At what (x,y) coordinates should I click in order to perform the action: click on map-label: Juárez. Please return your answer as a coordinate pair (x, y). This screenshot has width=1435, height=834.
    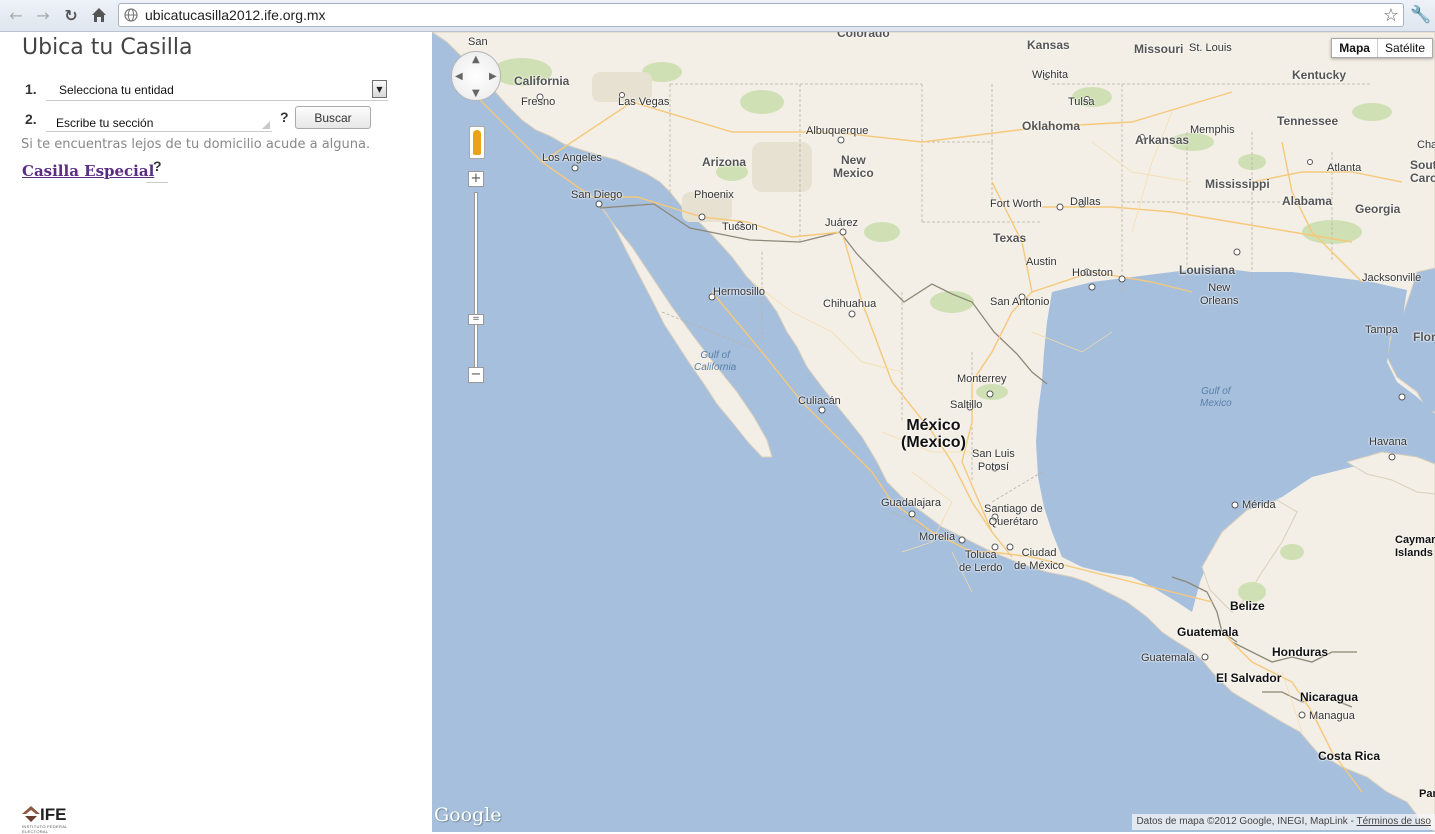
    Looking at the image, I should click on (842, 223).